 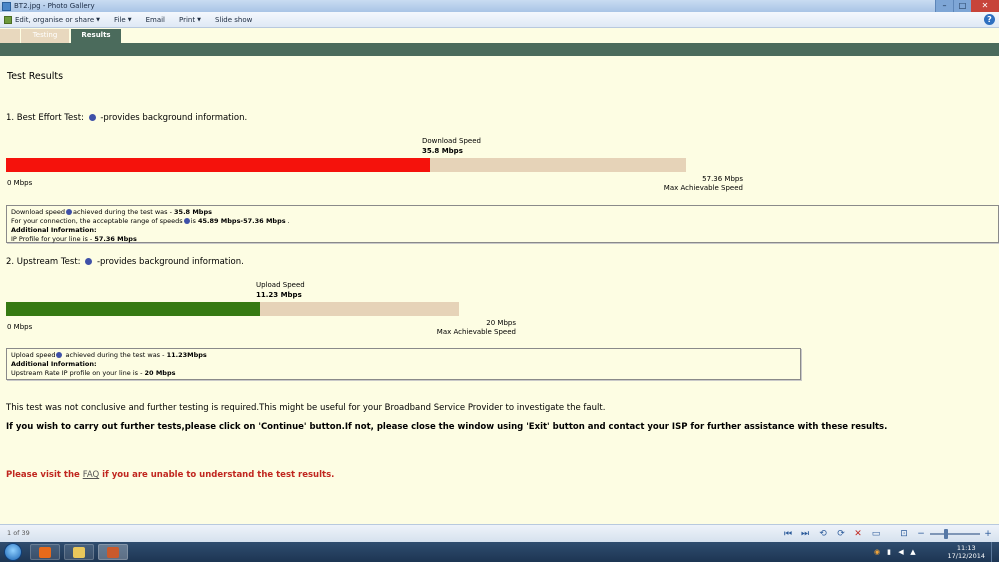 I want to click on tab-testing: Testing, so click(x=45, y=36).